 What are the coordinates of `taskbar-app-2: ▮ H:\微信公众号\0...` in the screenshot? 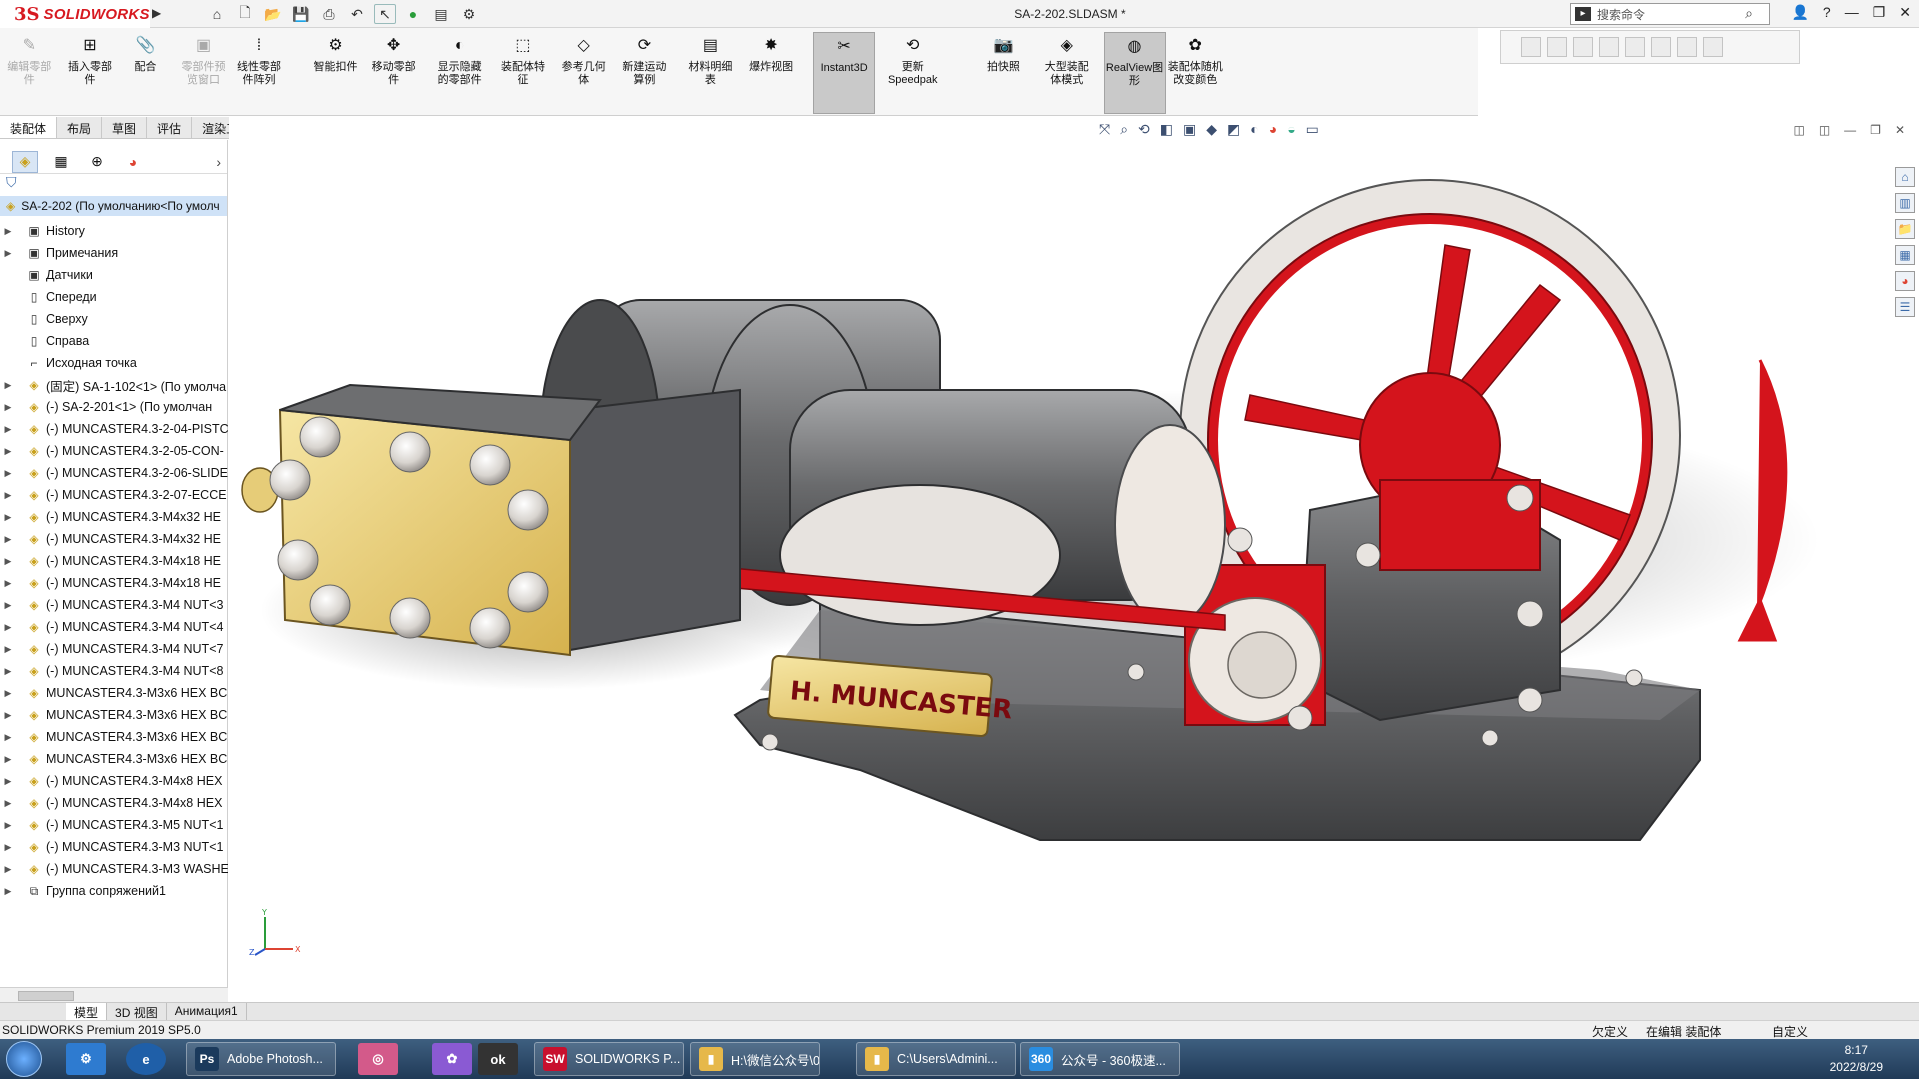 It's located at (755, 1059).